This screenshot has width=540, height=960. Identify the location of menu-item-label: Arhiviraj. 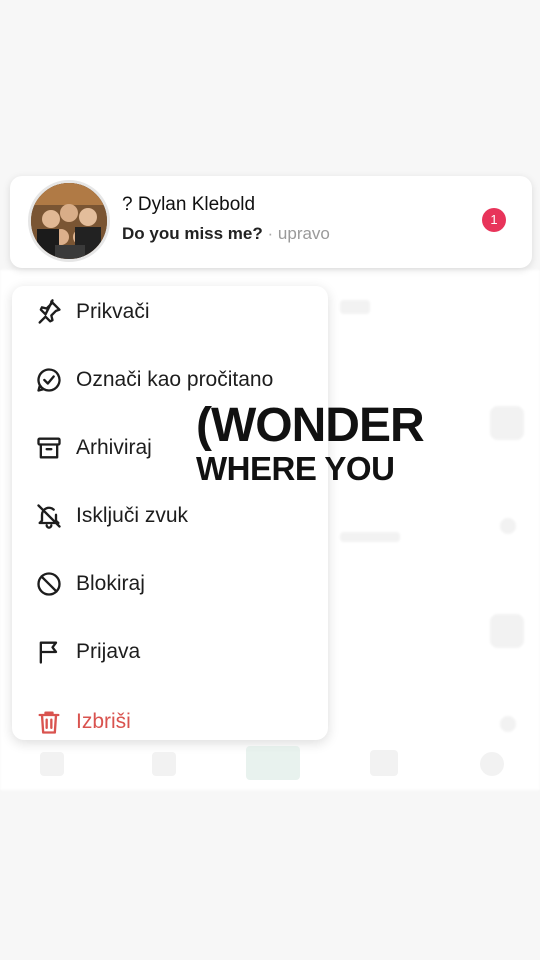
(114, 447).